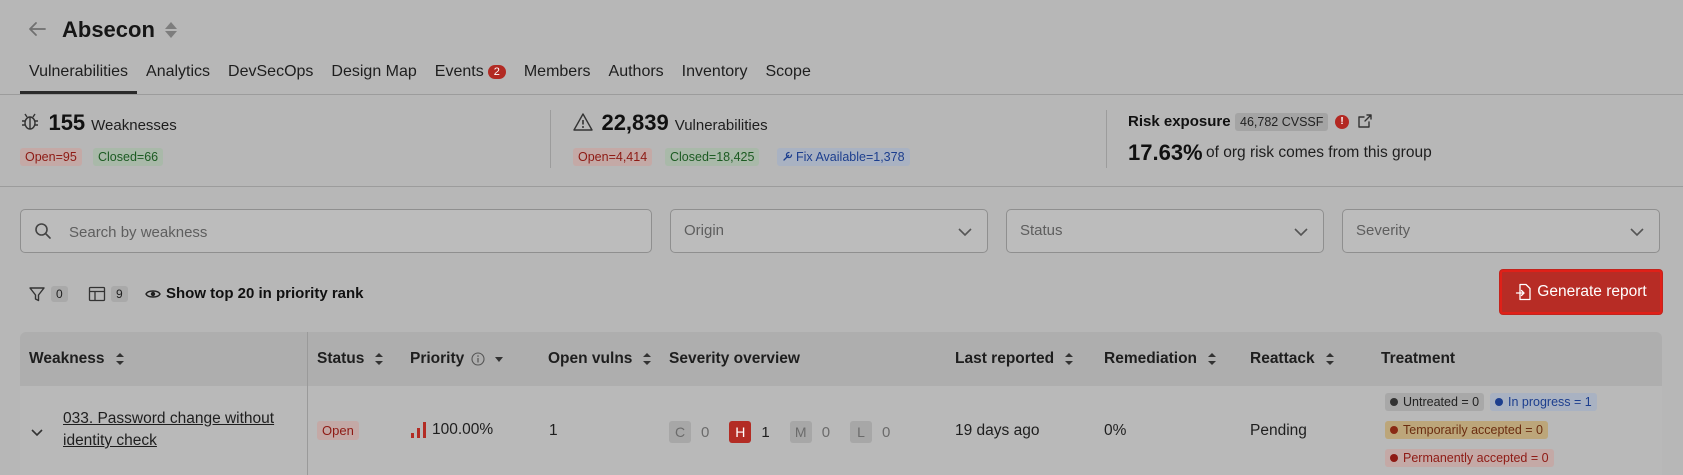 The height and width of the screenshot is (475, 1683). Describe the element at coordinates (496, 72) in the screenshot. I see `events-count-badge: 2` at that location.